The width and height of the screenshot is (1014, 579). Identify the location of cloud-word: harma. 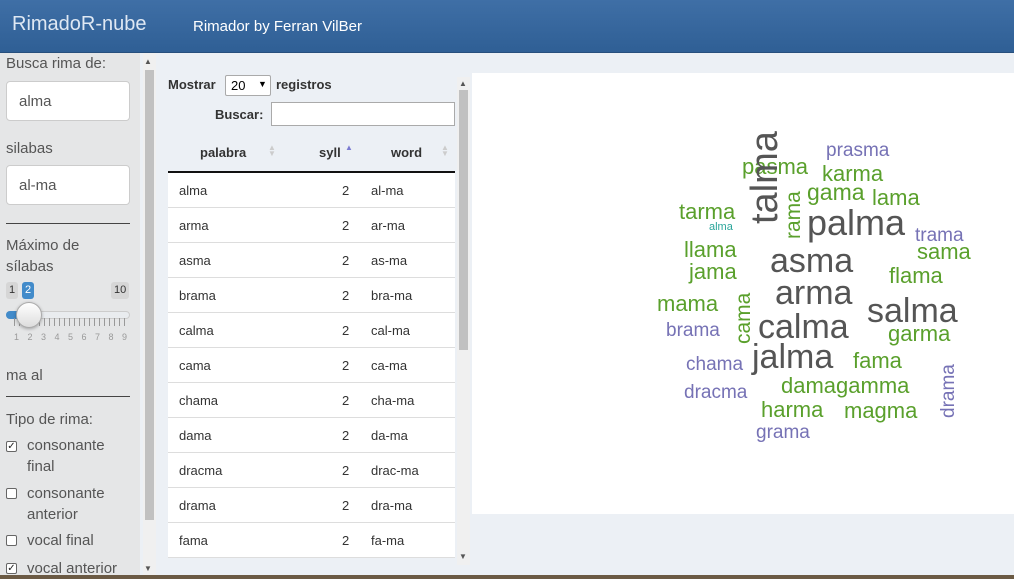
(792, 409).